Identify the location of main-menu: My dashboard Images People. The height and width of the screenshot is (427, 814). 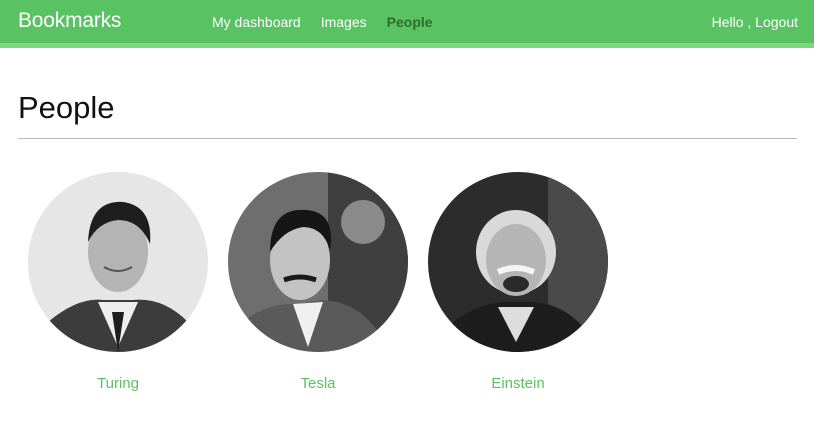
(322, 23).